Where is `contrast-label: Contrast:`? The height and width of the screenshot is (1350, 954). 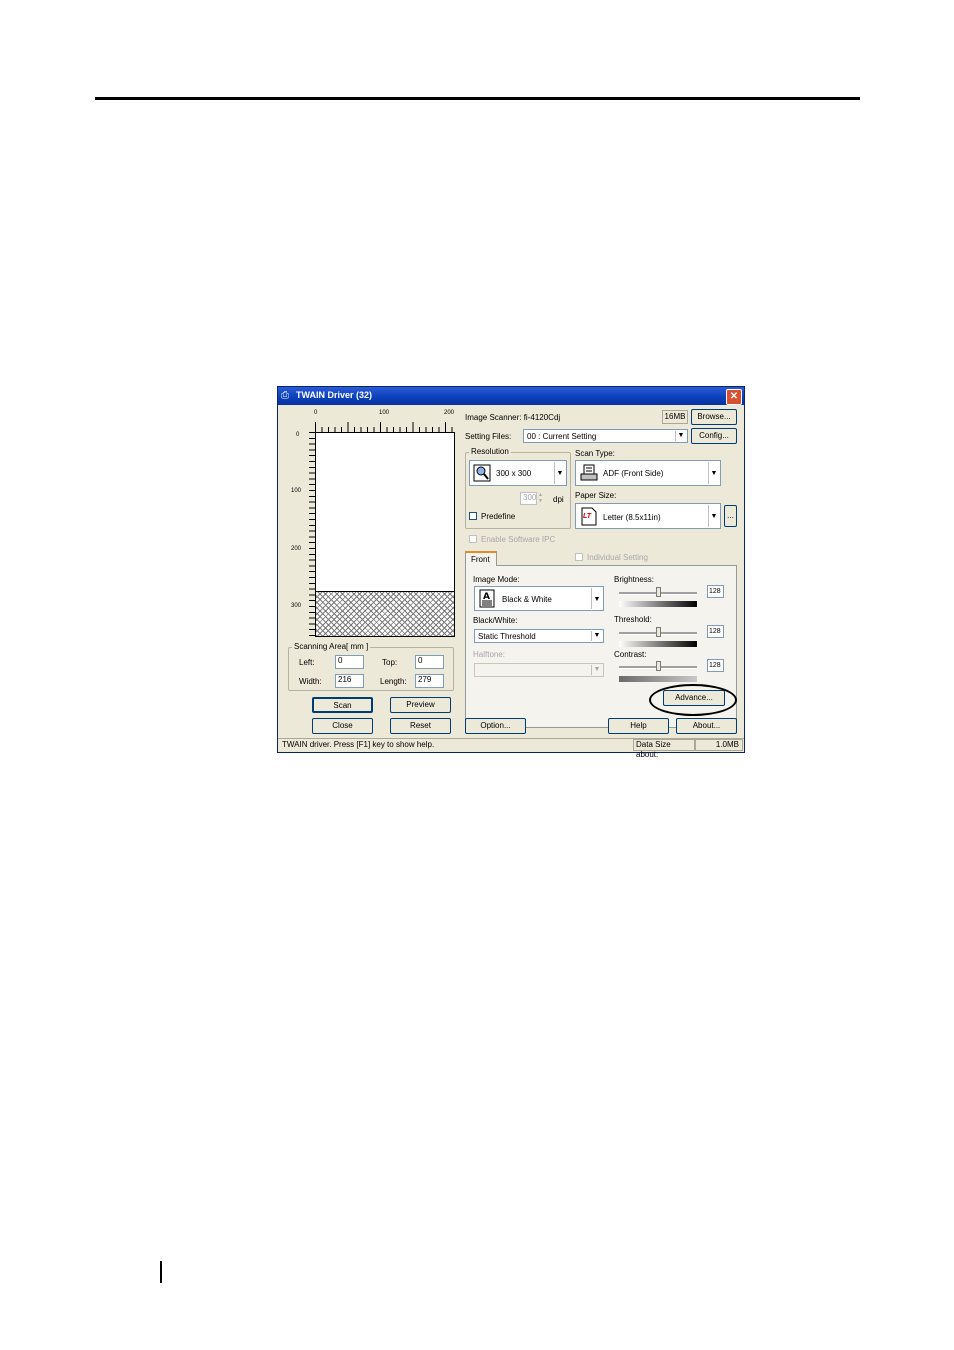 contrast-label: Contrast: is located at coordinates (630, 654).